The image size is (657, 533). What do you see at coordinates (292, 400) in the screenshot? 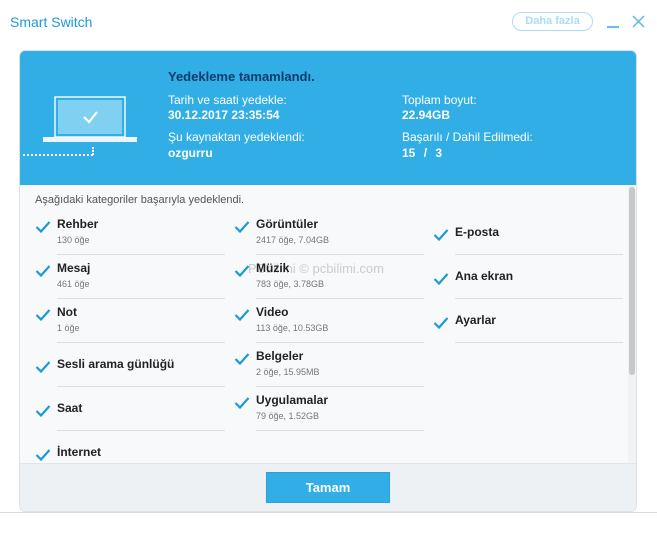
I see `category-name: Uygulamalar` at bounding box center [292, 400].